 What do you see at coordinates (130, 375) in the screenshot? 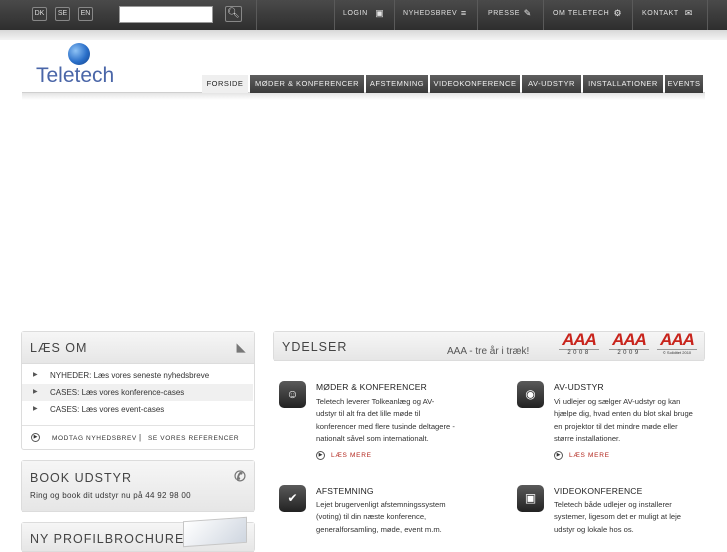
I see `news-item-label: NYHEDER: Læs vores seneste nyhedsbreve` at bounding box center [130, 375].